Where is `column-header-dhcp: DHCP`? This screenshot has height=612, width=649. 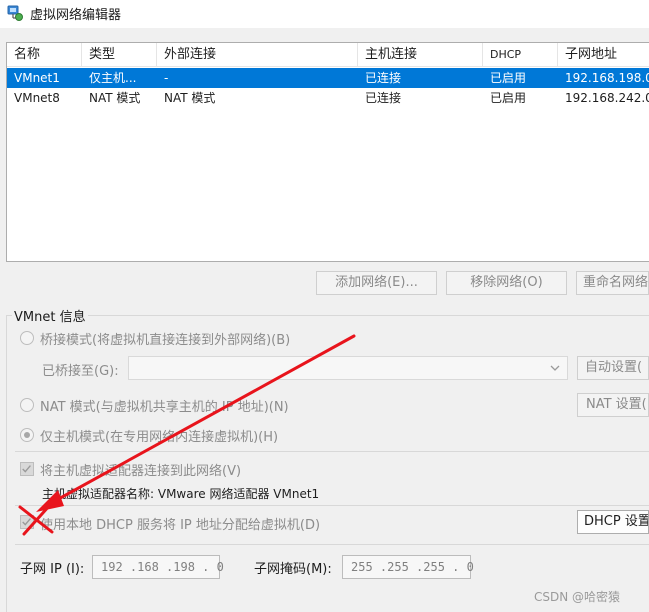 column-header-dhcp: DHCP is located at coordinates (520, 55).